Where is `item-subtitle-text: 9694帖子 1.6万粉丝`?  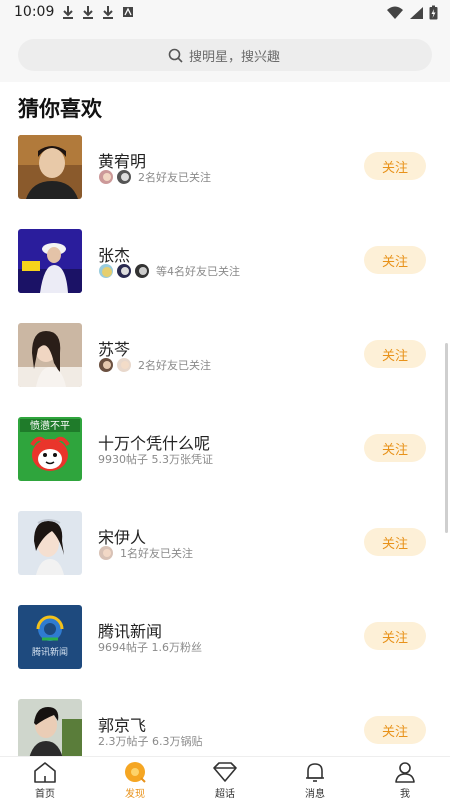 item-subtitle-text: 9694帖子 1.6万粉丝 is located at coordinates (150, 647).